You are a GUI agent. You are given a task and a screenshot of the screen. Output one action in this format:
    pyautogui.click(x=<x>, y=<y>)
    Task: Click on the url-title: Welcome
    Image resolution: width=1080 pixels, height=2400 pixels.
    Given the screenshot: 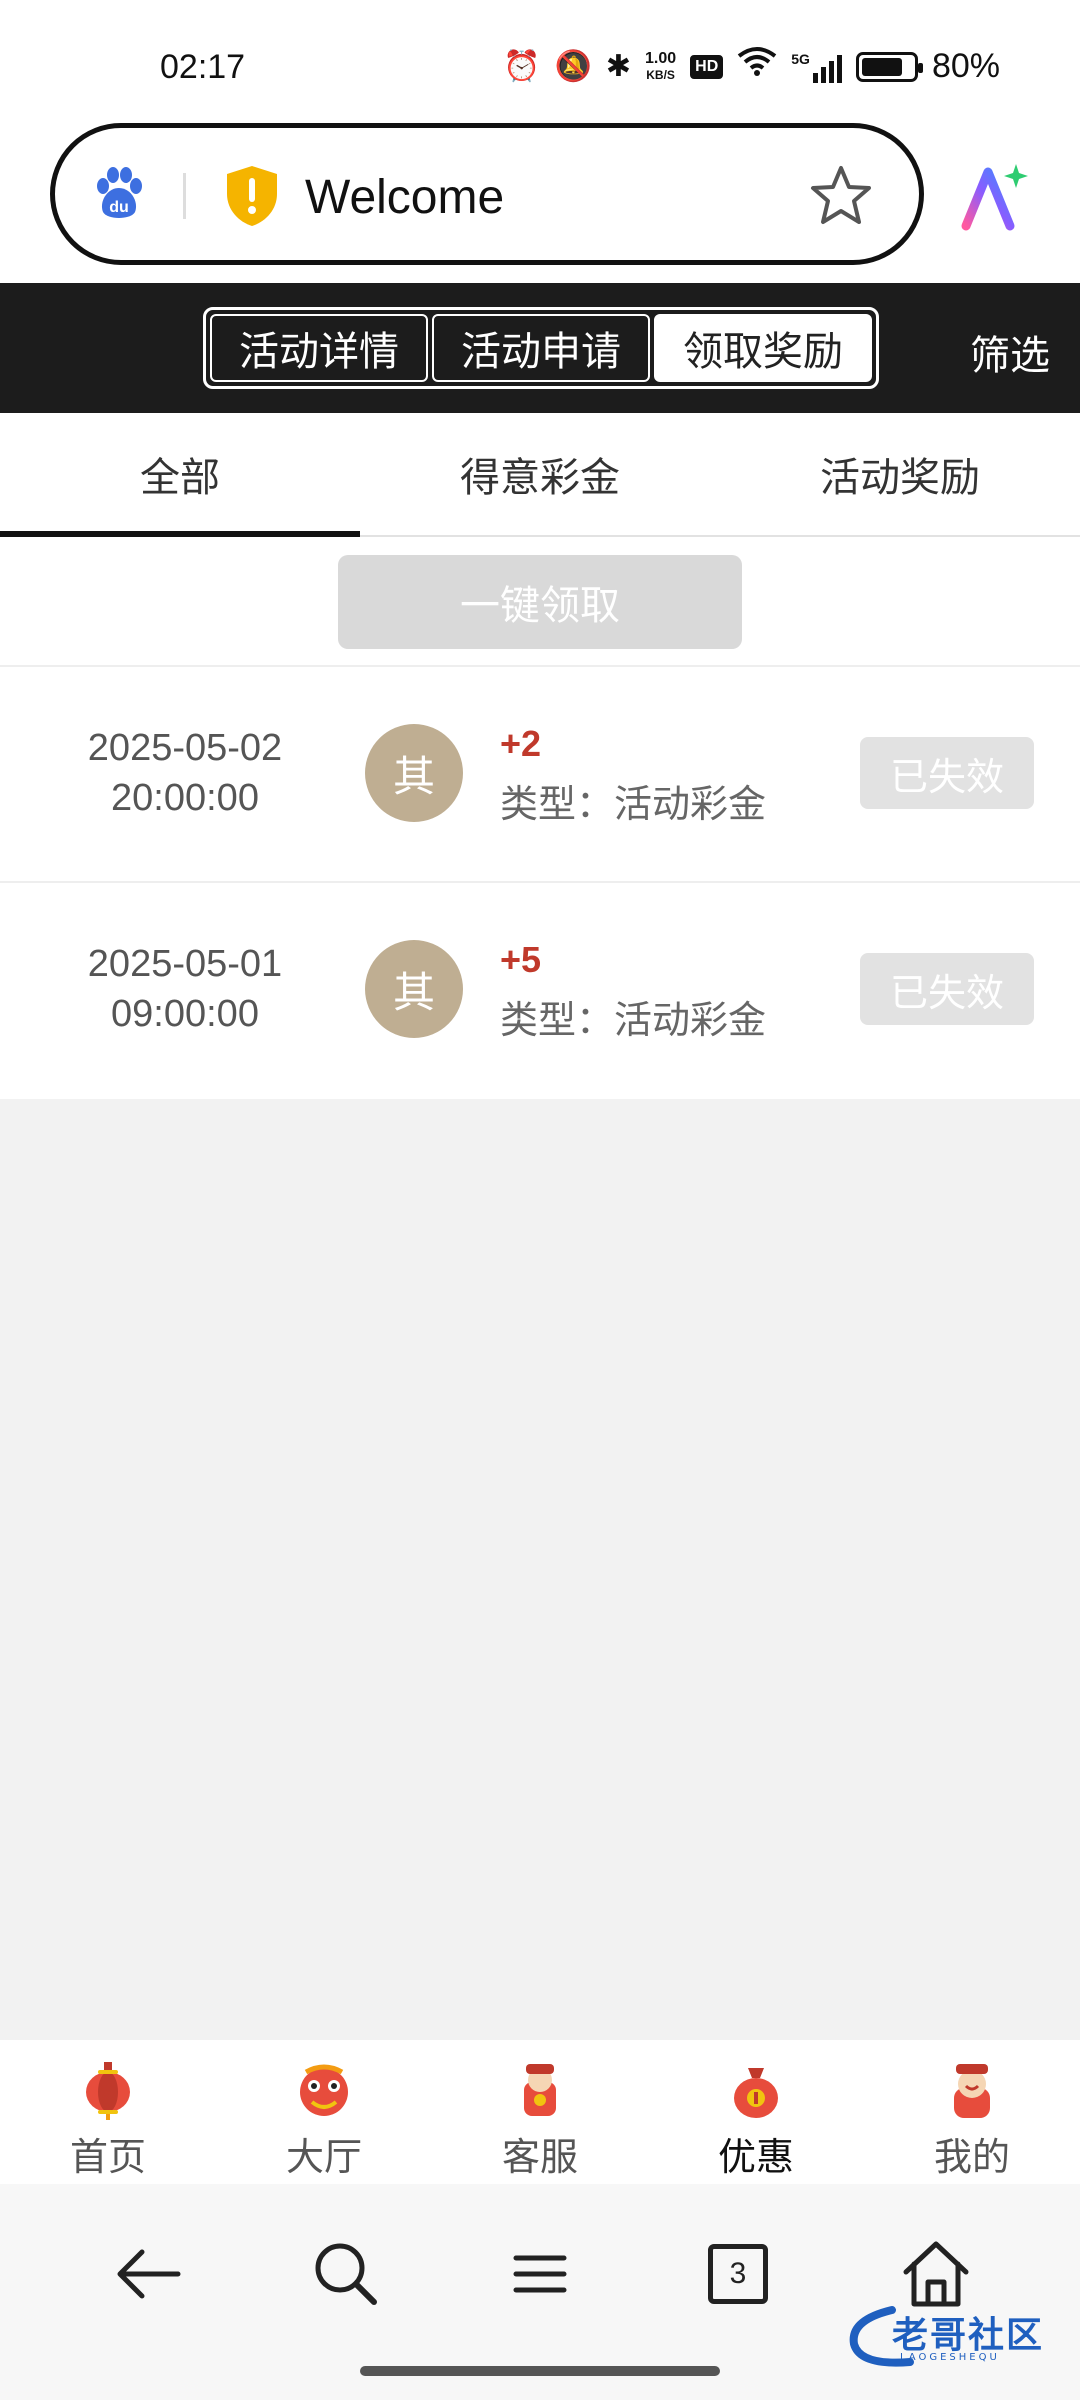 What is the action you would take?
    pyautogui.click(x=405, y=197)
    